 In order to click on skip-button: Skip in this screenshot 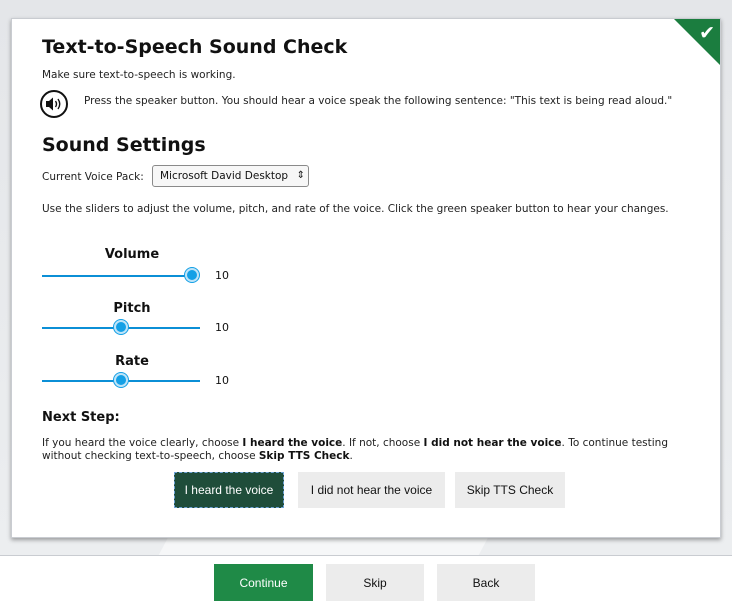, I will do `click(375, 582)`.